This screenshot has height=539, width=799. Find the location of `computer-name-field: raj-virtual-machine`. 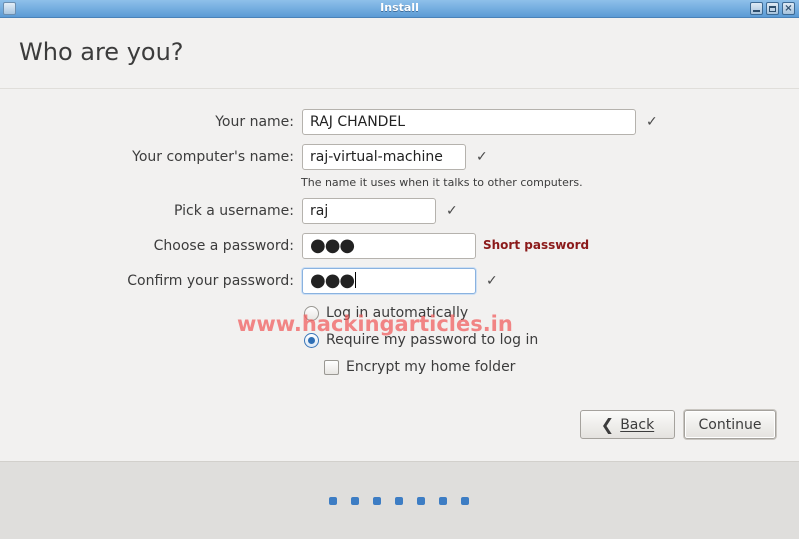

computer-name-field: raj-virtual-machine is located at coordinates (384, 157).